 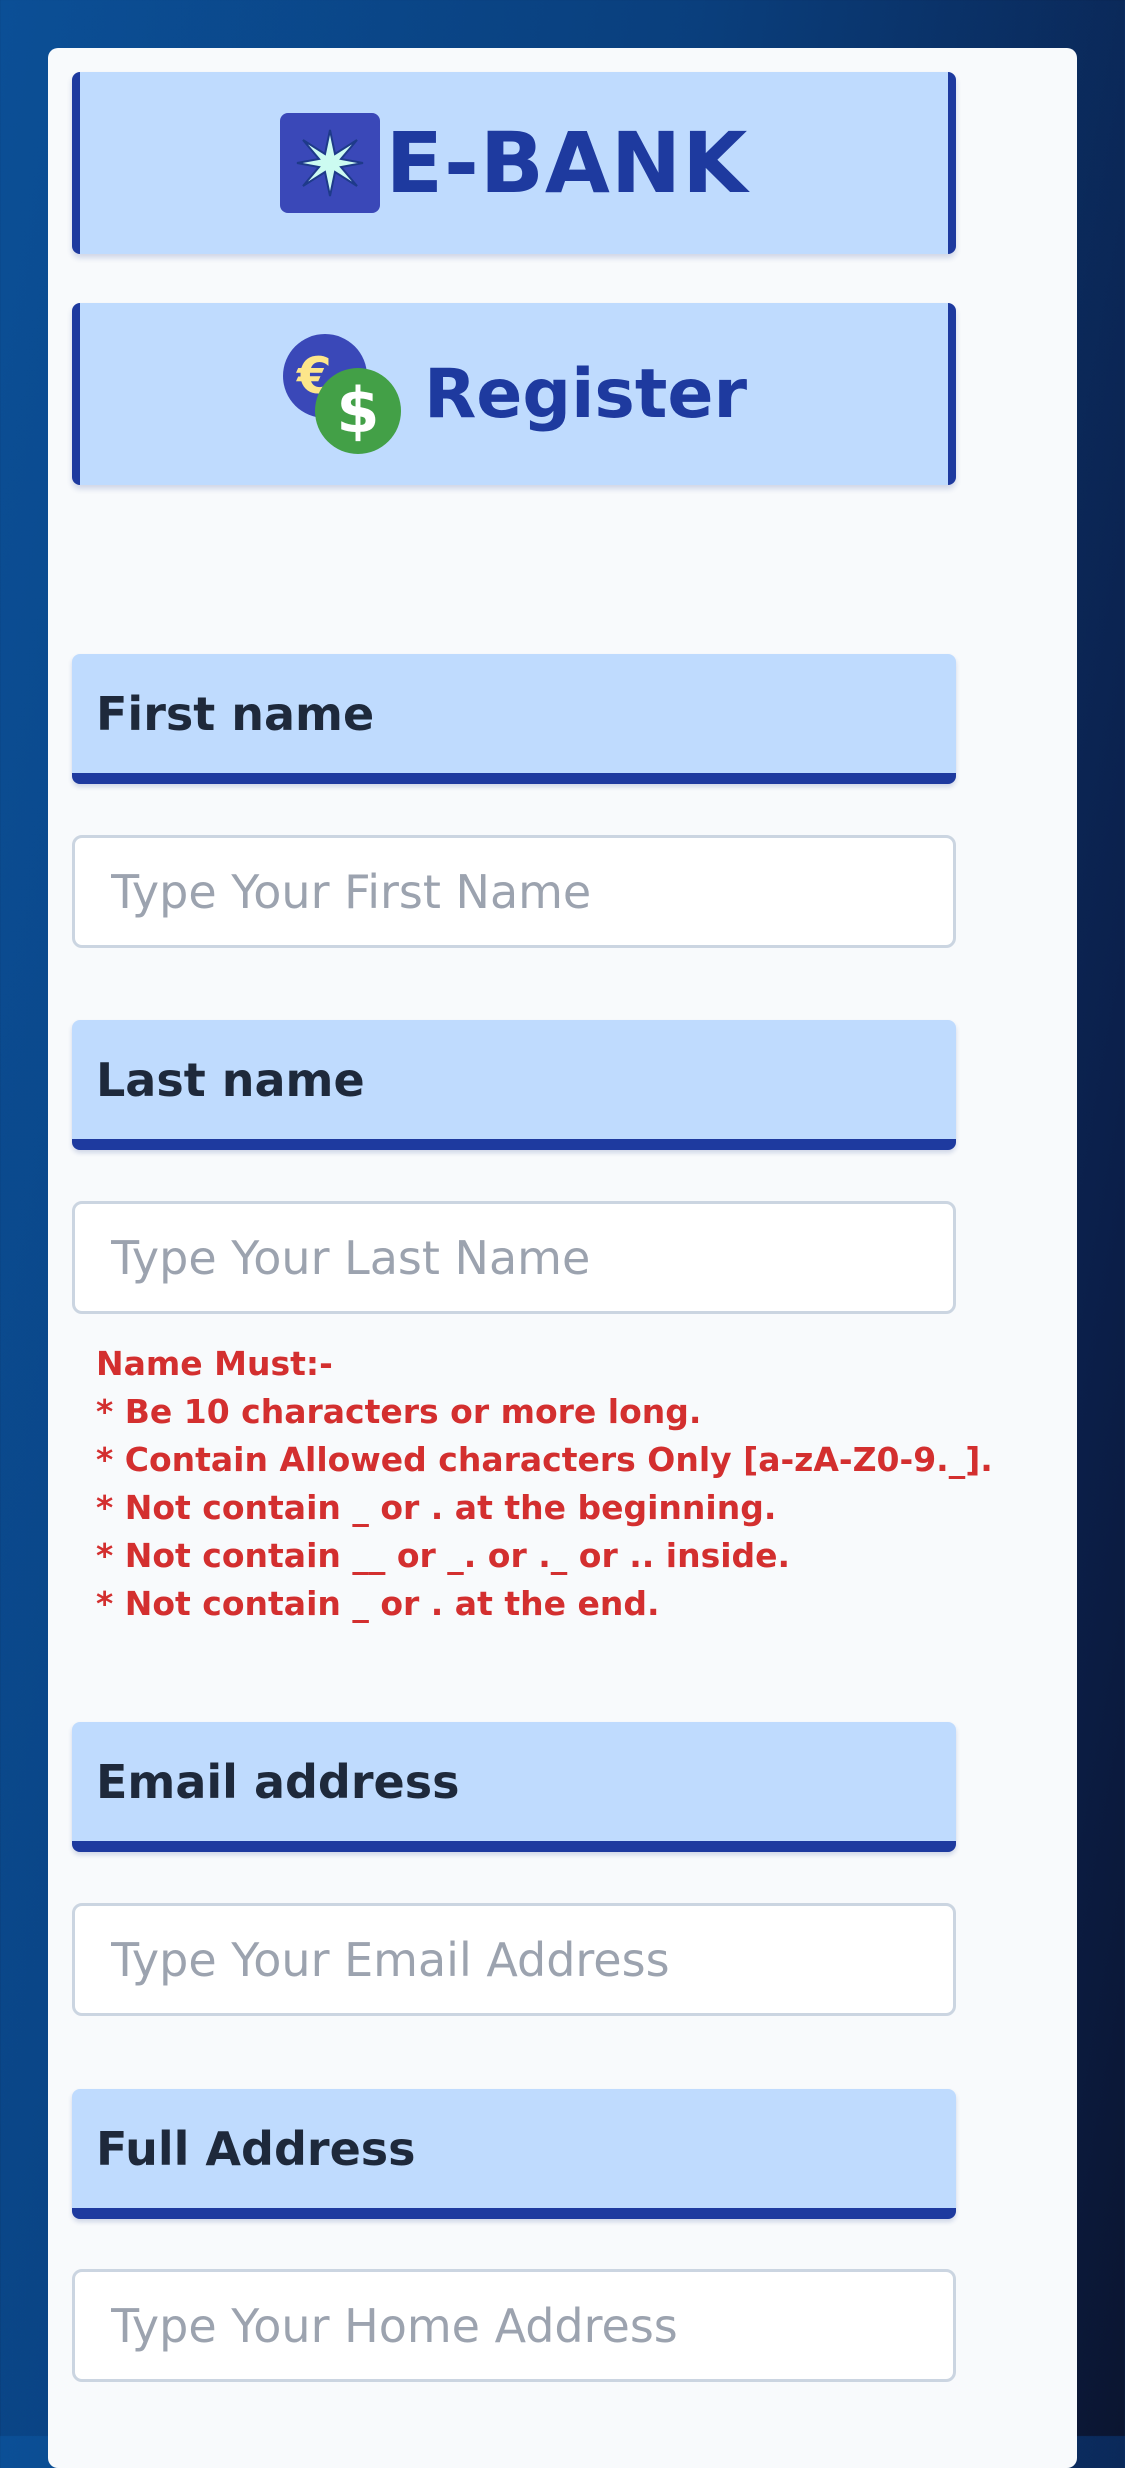 I want to click on first-name-input, so click(x=514, y=891).